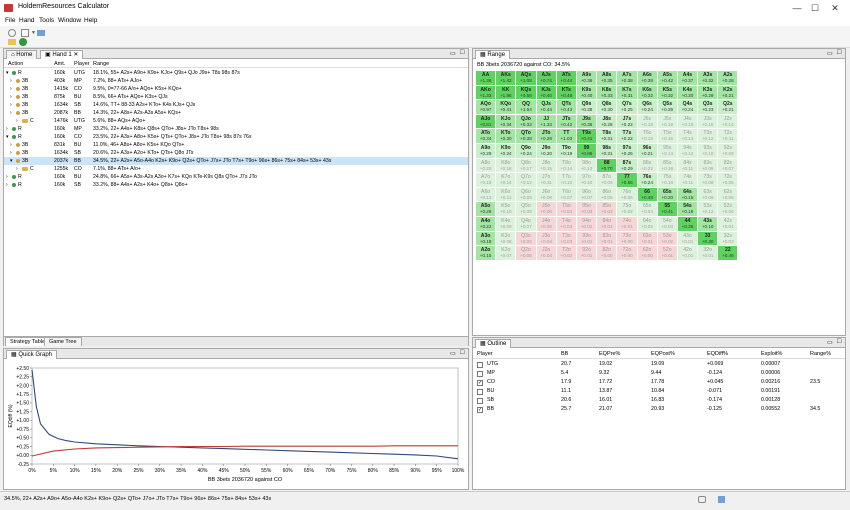  I want to click on range-cell: JTs +0.42, so click(566, 121).